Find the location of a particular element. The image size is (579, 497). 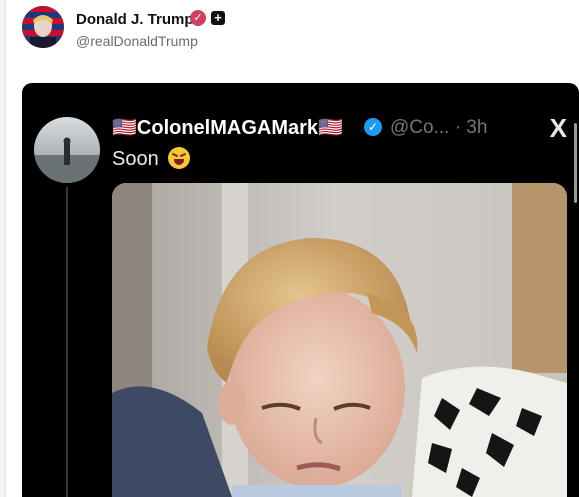

check-badge-icon: ✓ is located at coordinates (198, 18).